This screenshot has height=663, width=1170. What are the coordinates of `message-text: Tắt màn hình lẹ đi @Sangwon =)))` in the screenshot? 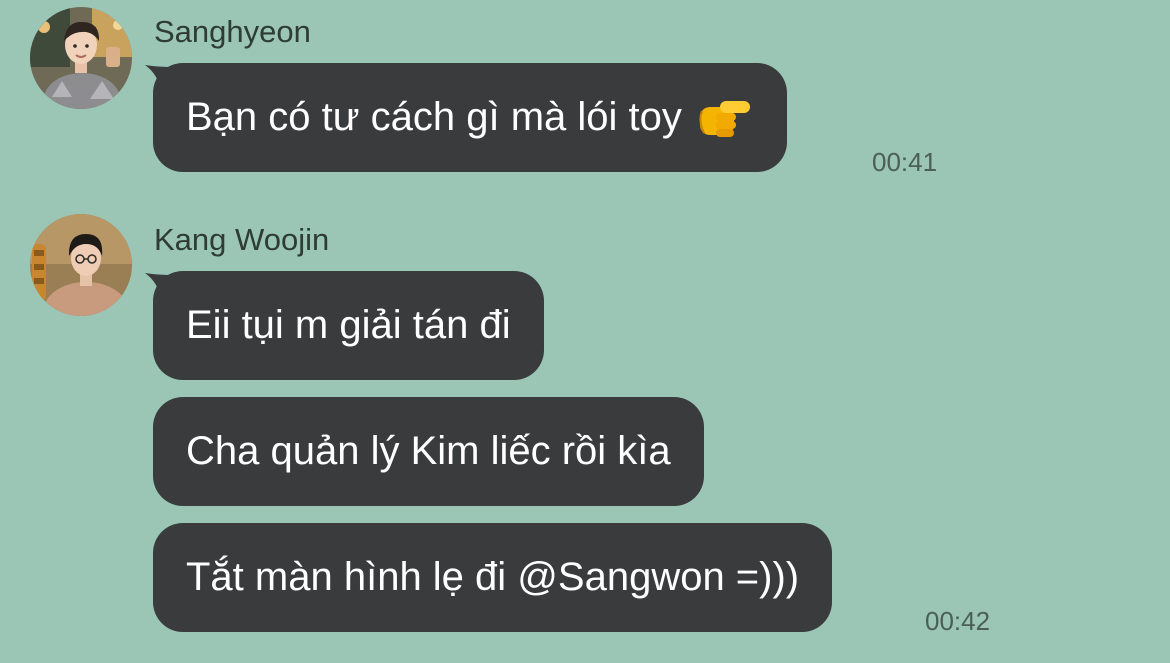 It's located at (493, 577).